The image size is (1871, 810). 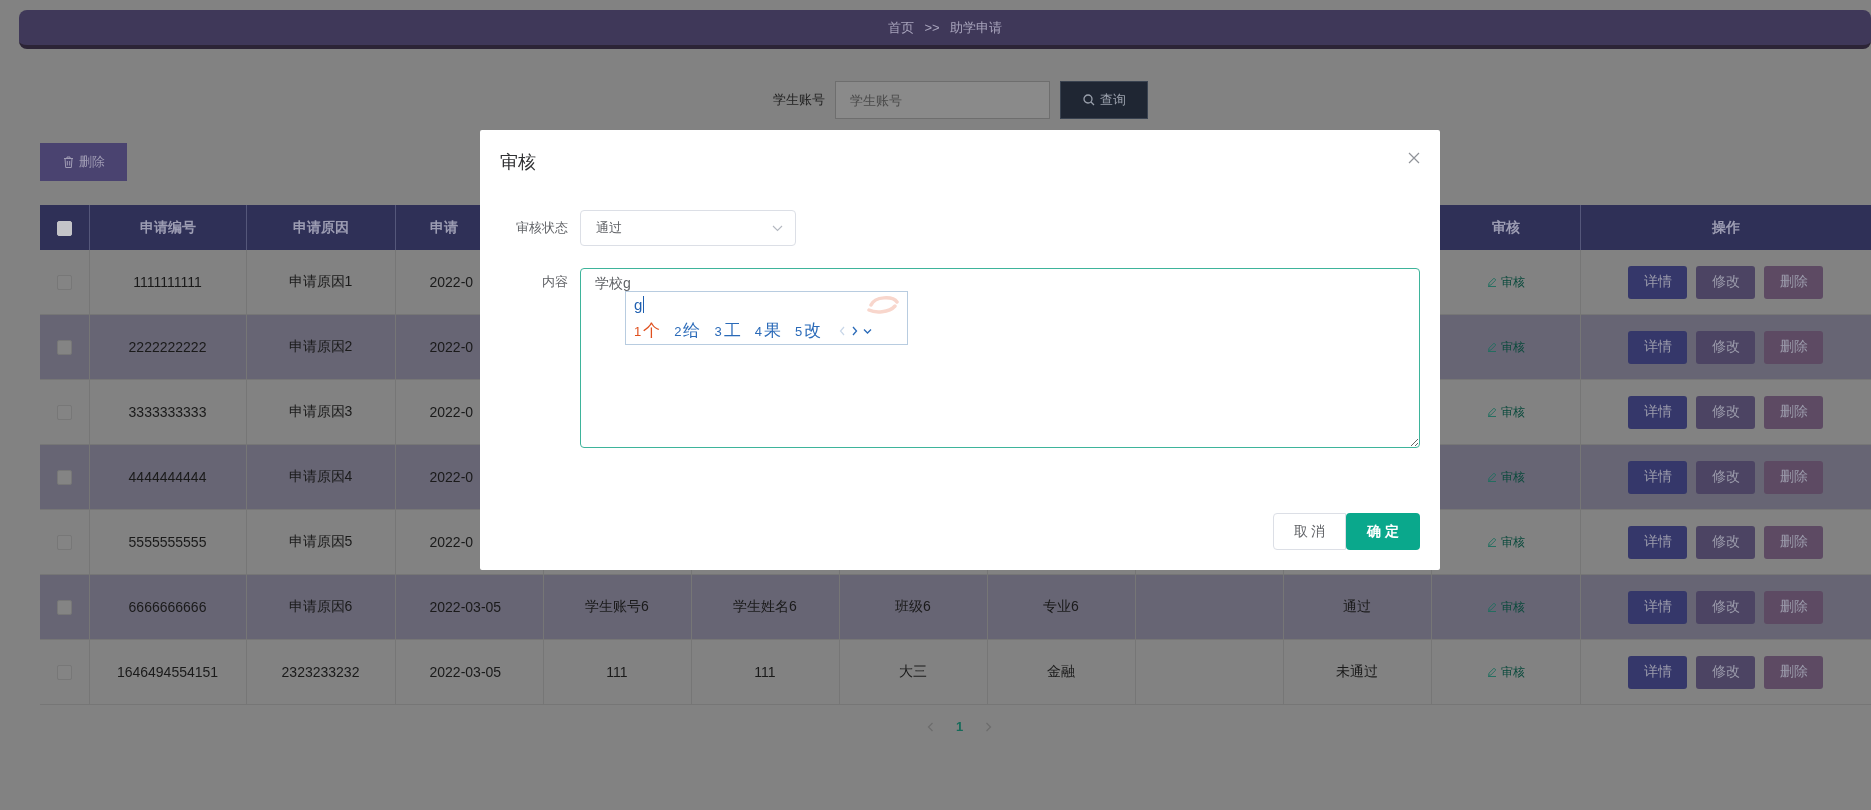 What do you see at coordinates (688, 228) in the screenshot?
I see `status-select: 通过` at bounding box center [688, 228].